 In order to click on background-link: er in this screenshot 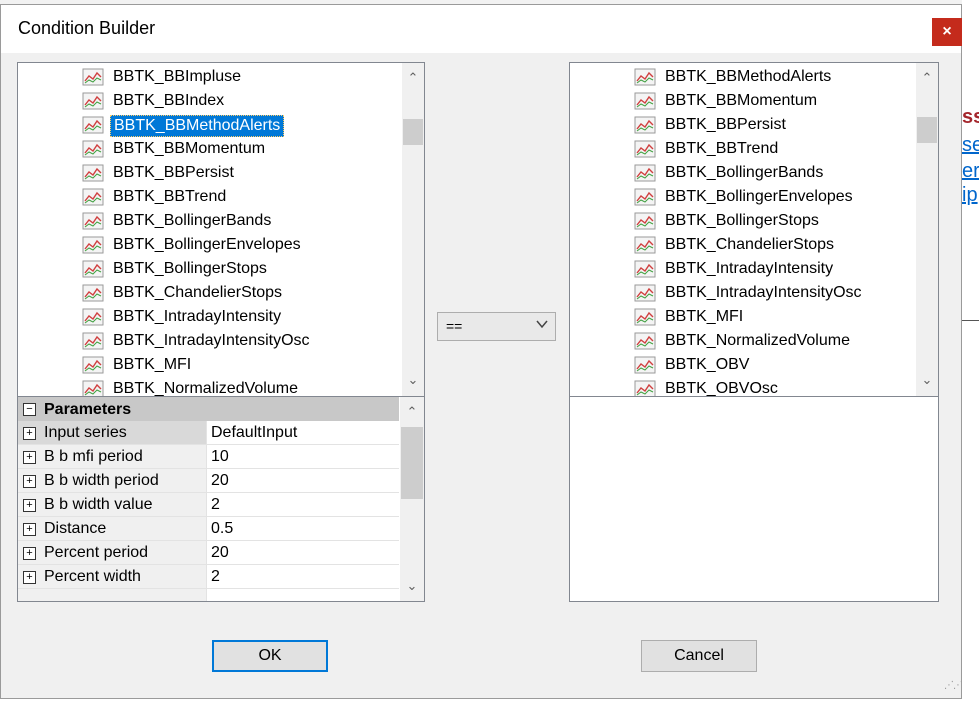, I will do `click(970, 171)`.